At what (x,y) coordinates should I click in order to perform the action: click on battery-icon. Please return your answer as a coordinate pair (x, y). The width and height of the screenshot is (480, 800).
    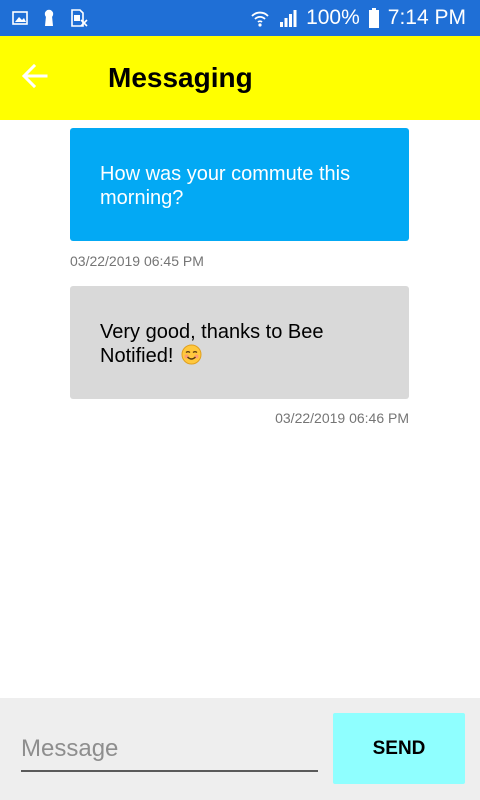
    Looking at the image, I should click on (374, 18).